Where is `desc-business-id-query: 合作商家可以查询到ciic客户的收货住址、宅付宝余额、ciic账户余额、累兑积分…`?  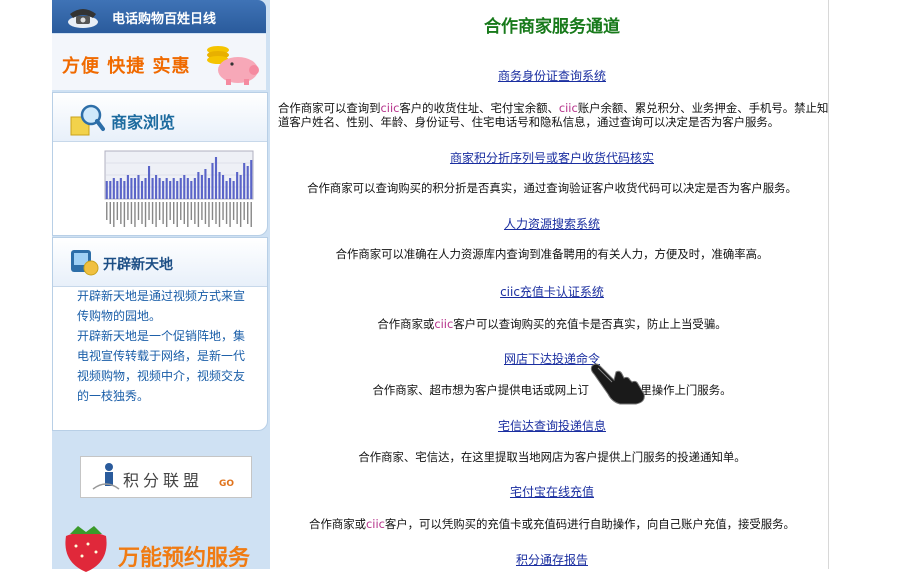
desc-business-id-query: 合作商家可以查询到ciic客户的收货住址、宅付宝余额、ciic账户余额、累兑积分… is located at coordinates (554, 115).